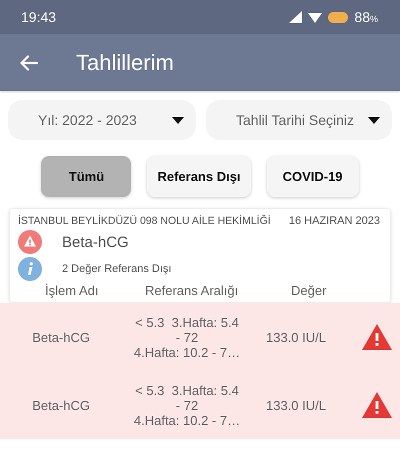 The width and height of the screenshot is (400, 458). What do you see at coordinates (366, 17) in the screenshot?
I see `battery-level: 88%` at bounding box center [366, 17].